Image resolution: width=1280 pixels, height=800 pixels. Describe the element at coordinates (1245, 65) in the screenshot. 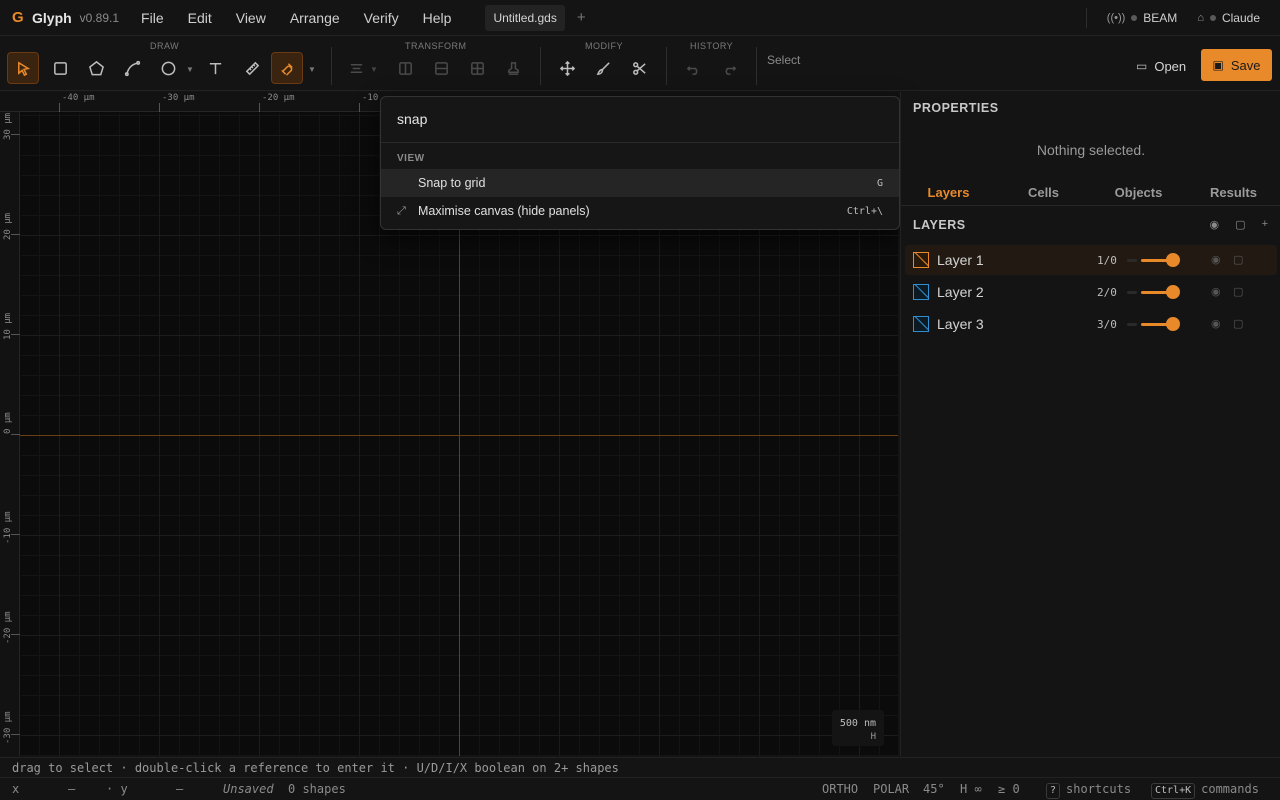

I see `save-label: Save` at that location.